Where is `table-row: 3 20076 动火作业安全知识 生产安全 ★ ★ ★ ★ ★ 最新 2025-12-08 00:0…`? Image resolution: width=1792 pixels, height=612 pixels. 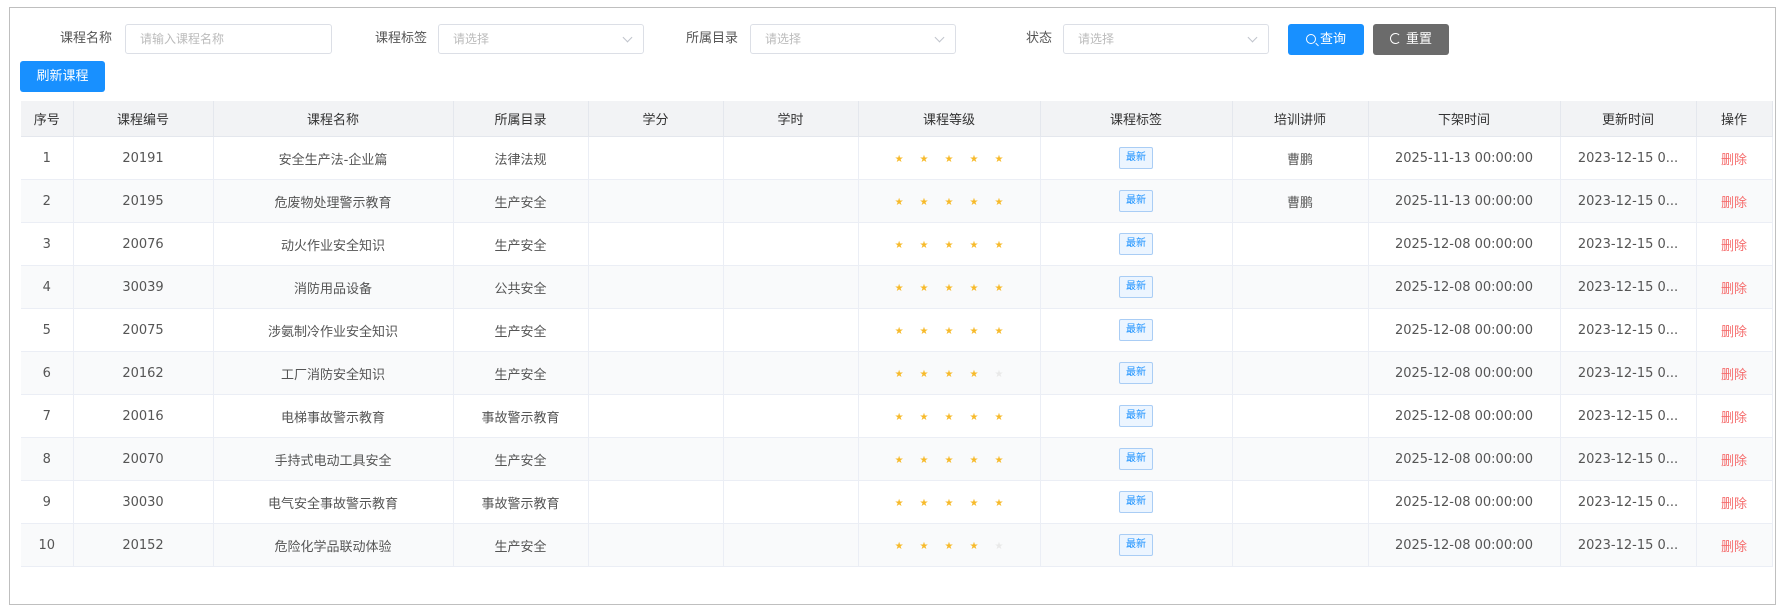 table-row: 3 20076 动火作业安全知识 生产安全 ★ ★ ★ ★ ★ 最新 2025-12-08 00:0… is located at coordinates (897, 244).